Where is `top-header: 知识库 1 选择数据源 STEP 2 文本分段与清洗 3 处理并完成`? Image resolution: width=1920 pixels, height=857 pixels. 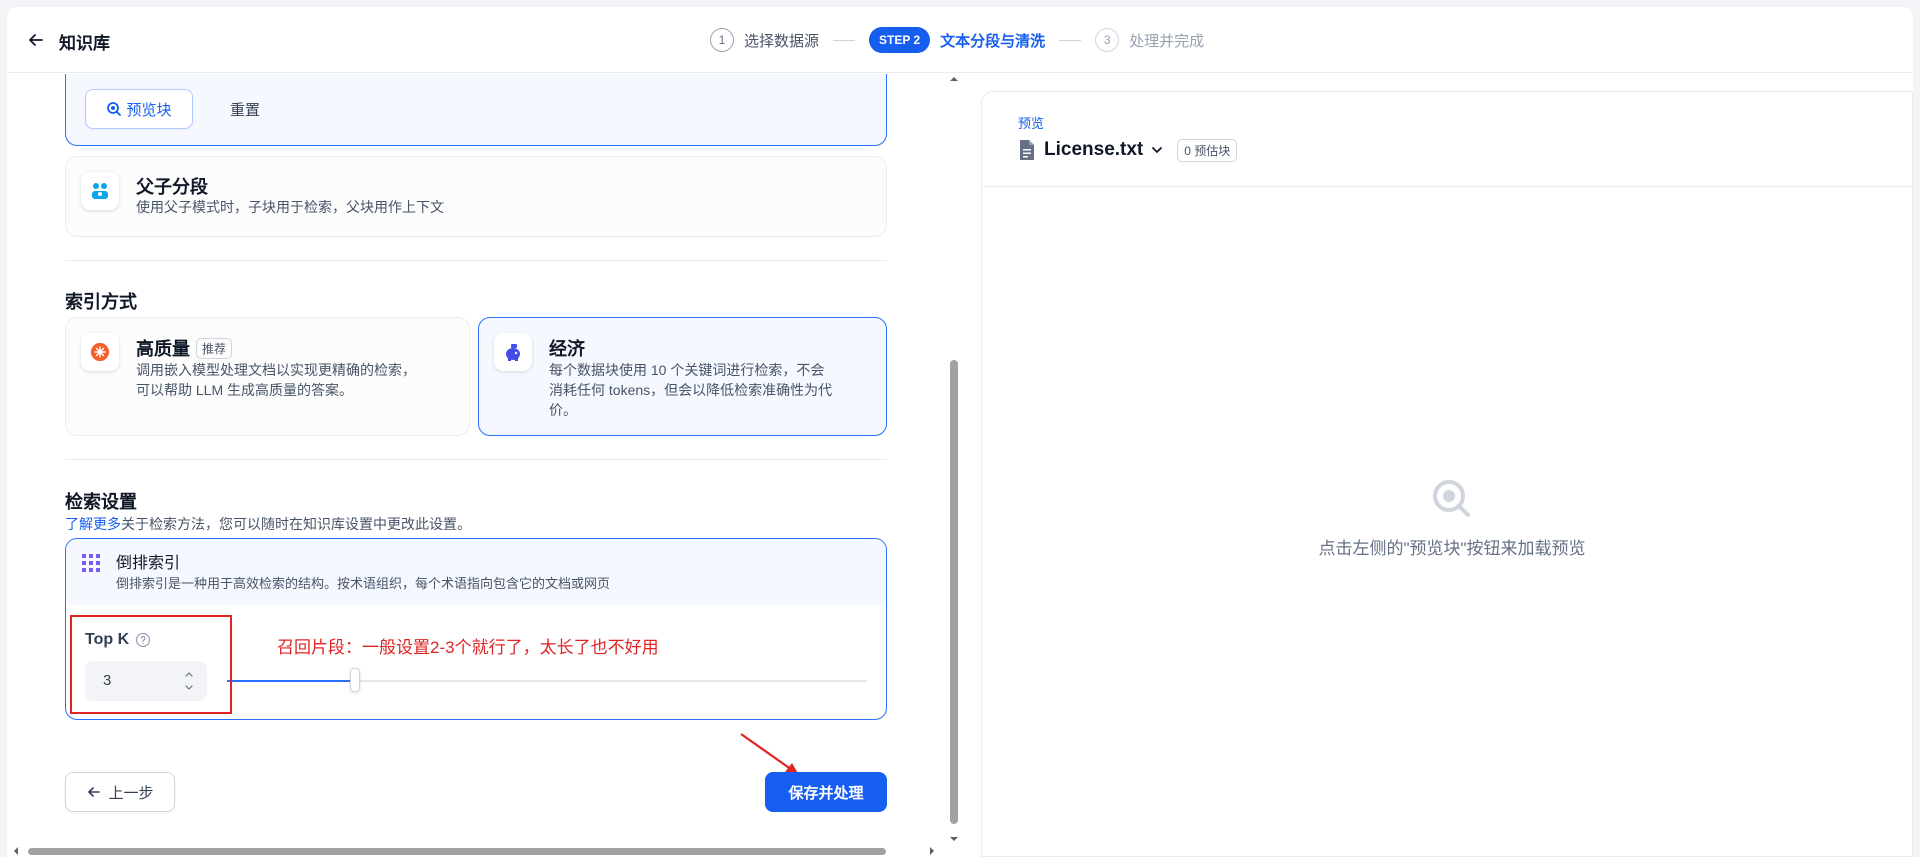 top-header: 知识库 1 选择数据源 STEP 2 文本分段与清洗 3 处理并完成 is located at coordinates (960, 40).